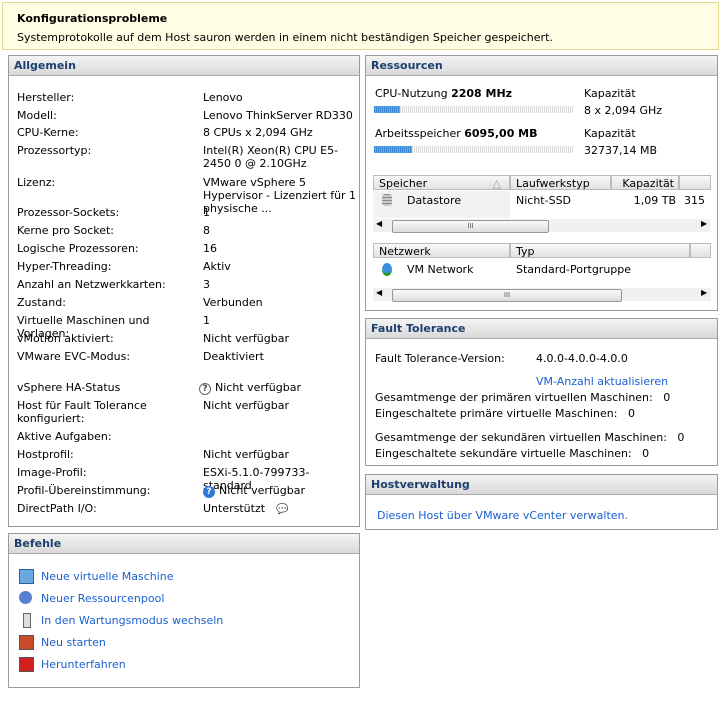 This screenshot has width=727, height=708. What do you see at coordinates (132, 620) in the screenshot?
I see `command-link: In den Wartungsmodus wechseln` at bounding box center [132, 620].